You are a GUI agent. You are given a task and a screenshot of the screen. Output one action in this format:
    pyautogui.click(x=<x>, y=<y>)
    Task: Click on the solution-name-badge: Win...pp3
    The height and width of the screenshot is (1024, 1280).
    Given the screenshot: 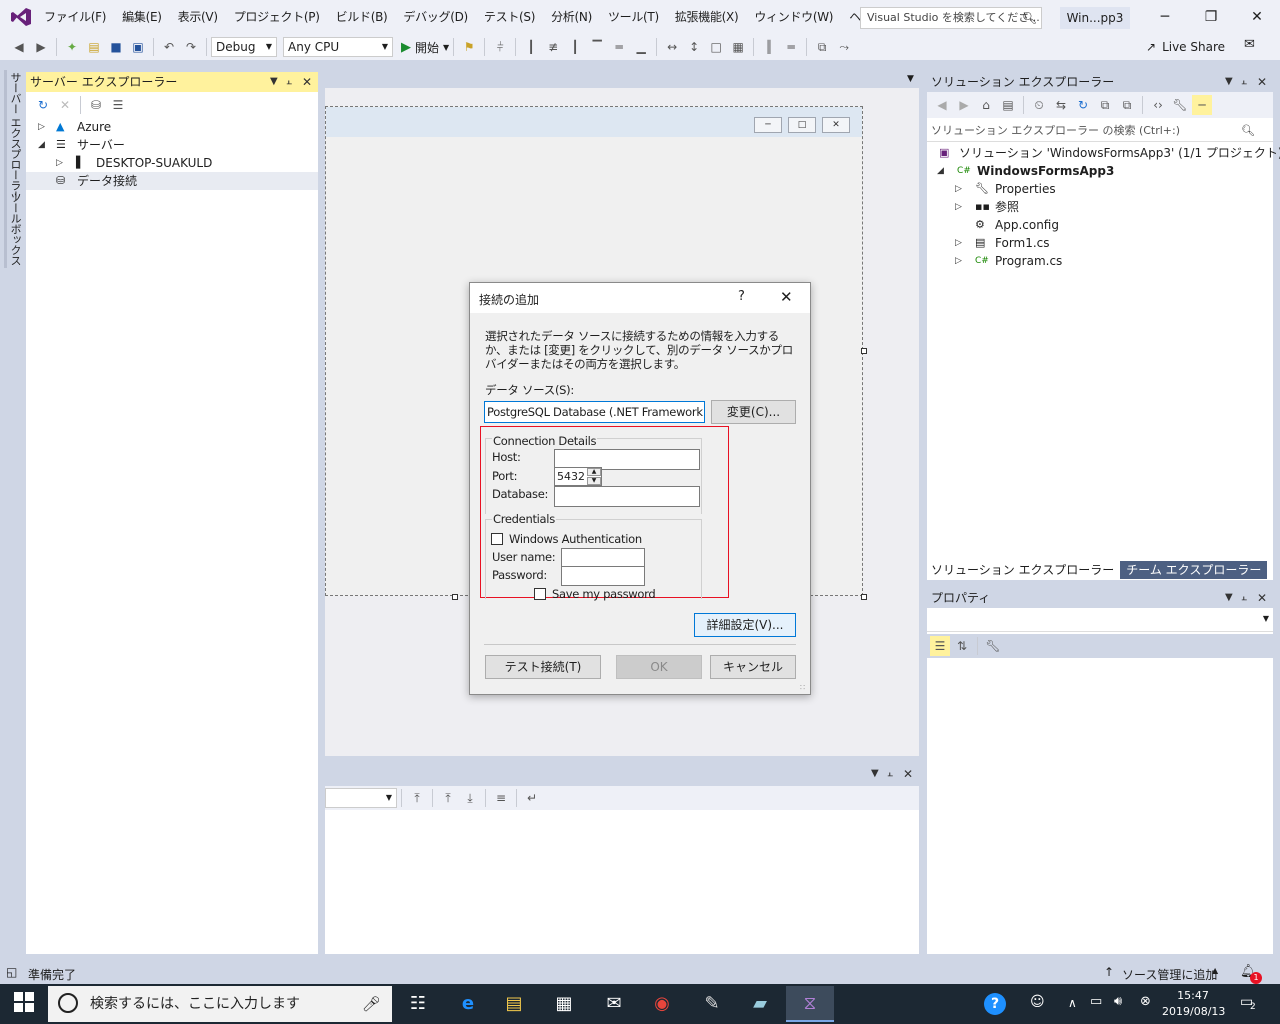 What is the action you would take?
    pyautogui.click(x=1095, y=18)
    